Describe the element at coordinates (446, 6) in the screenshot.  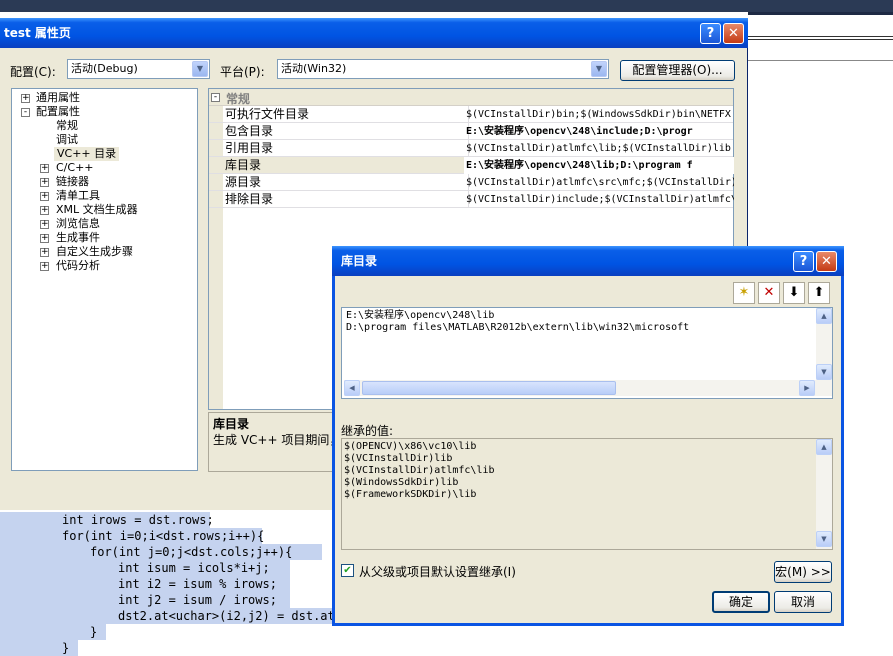
I see `ide-title-bar` at that location.